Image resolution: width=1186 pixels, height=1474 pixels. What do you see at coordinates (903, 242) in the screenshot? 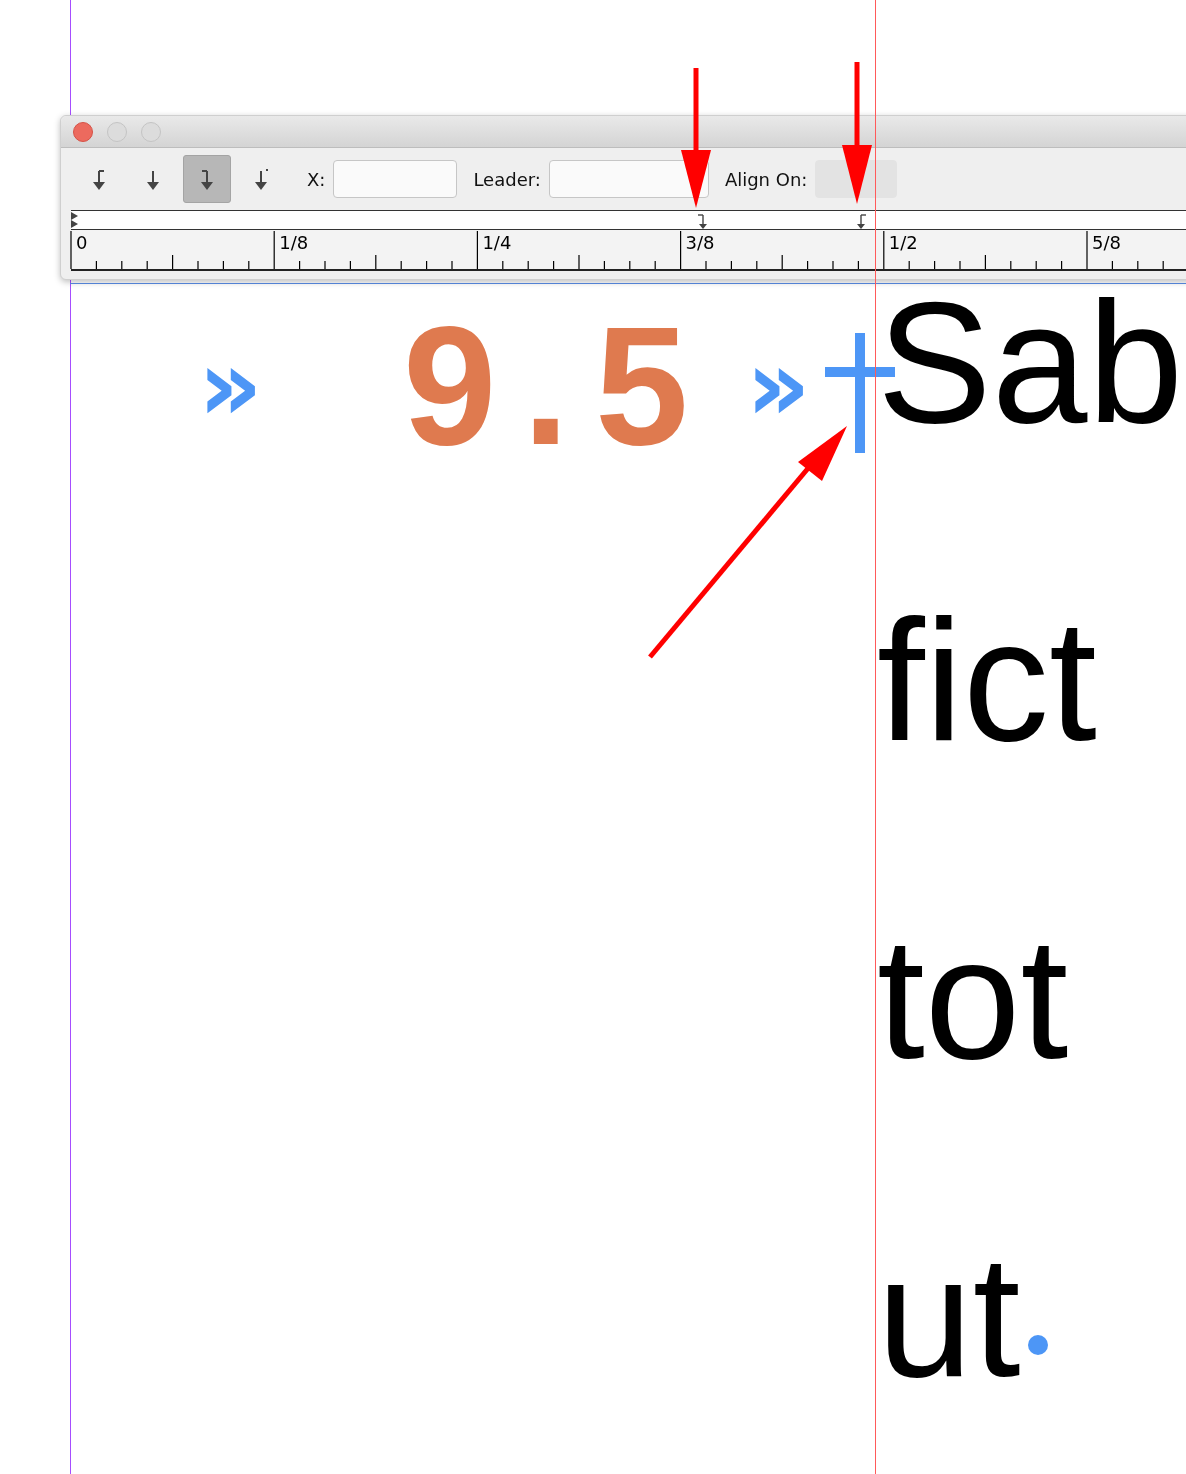
I see `ruler-label: 1/2` at bounding box center [903, 242].